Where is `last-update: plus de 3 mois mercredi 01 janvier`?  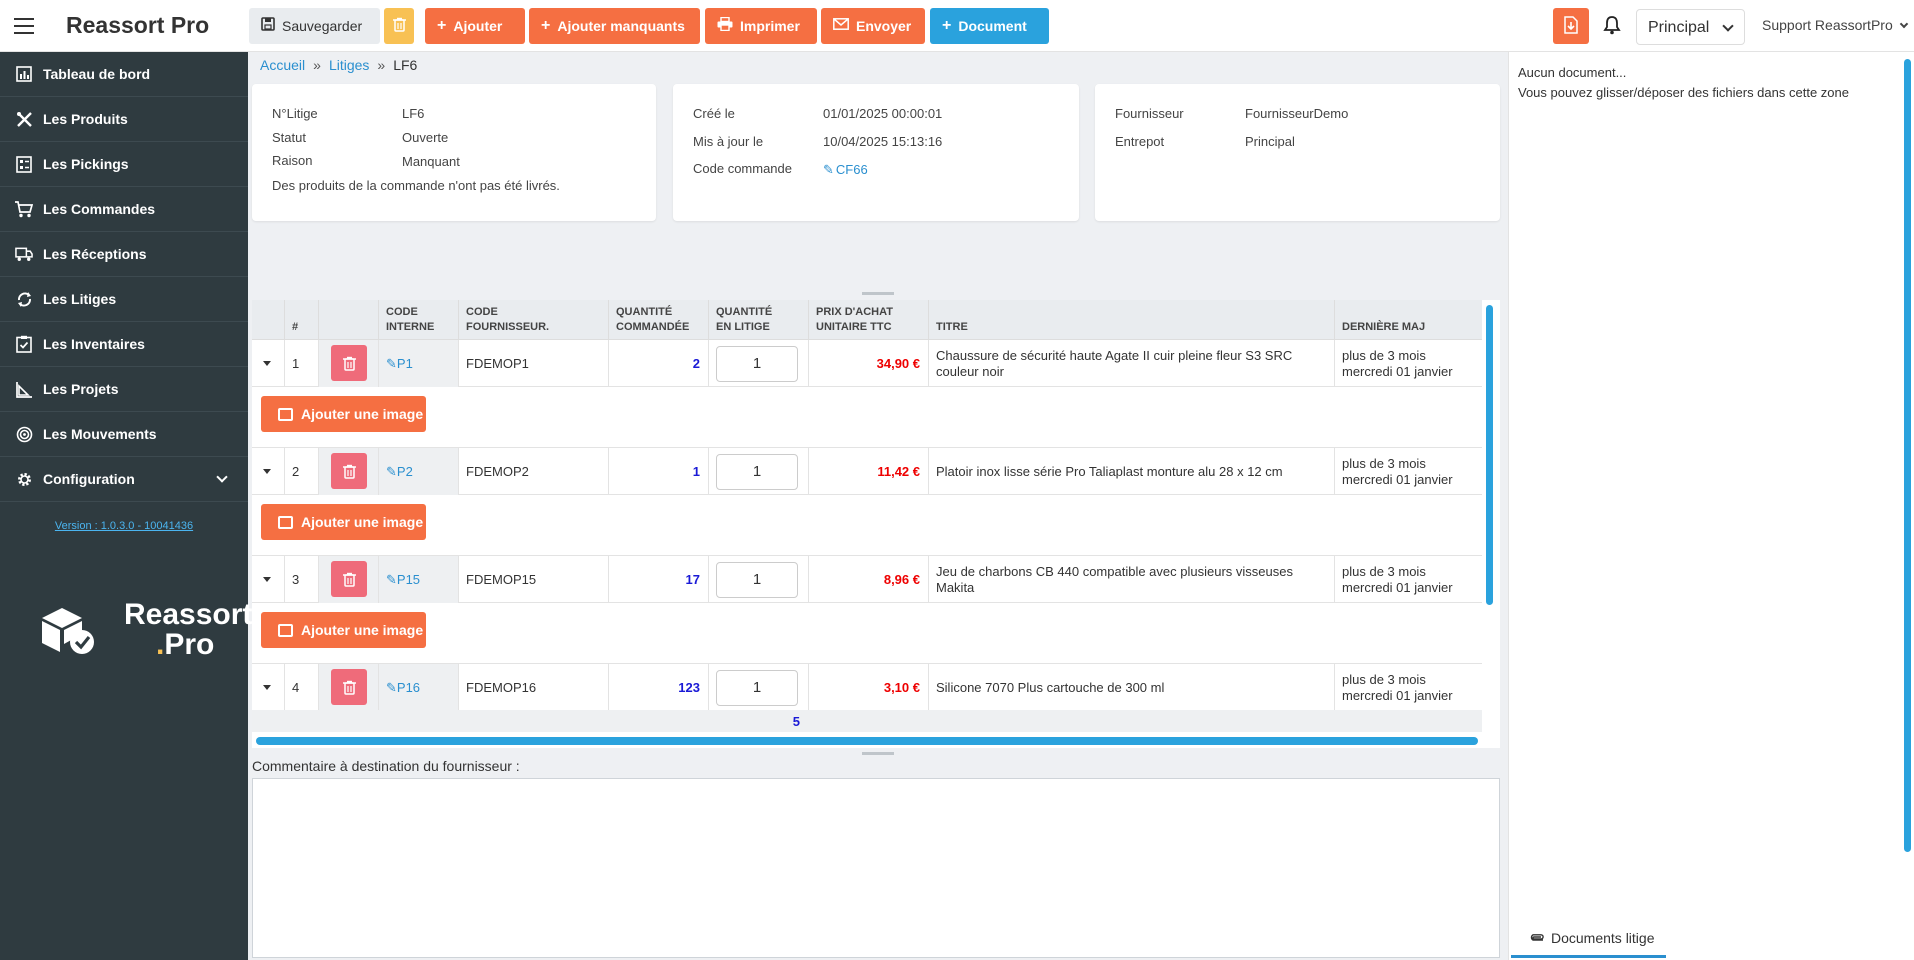
last-update: plus de 3 mois mercredi 01 janvier is located at coordinates (1408, 687).